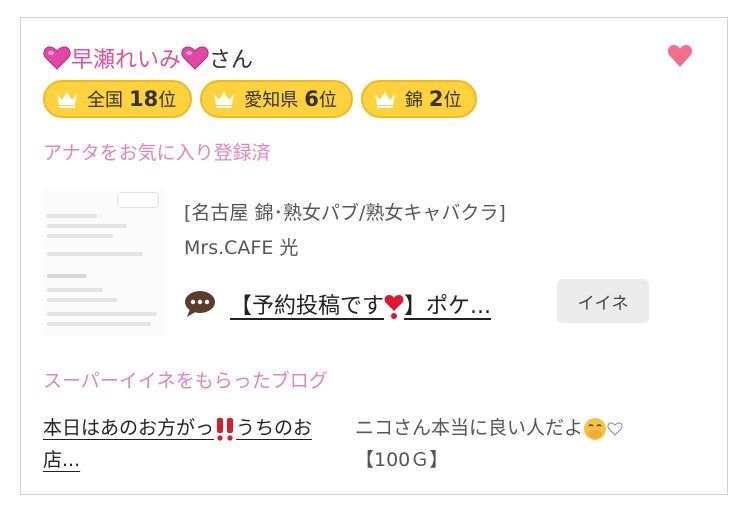  What do you see at coordinates (615, 428) in the screenshot?
I see `white-heart-icon` at bounding box center [615, 428].